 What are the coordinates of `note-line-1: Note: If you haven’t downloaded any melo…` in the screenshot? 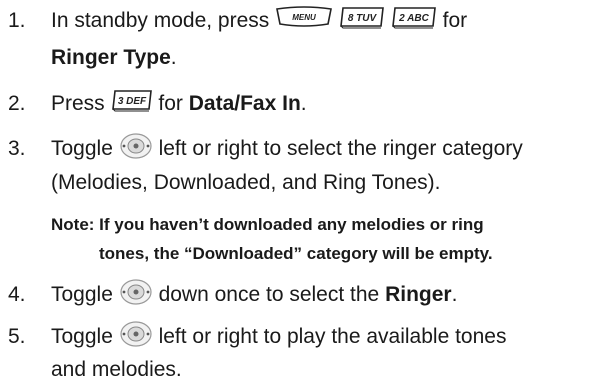 It's located at (267, 224).